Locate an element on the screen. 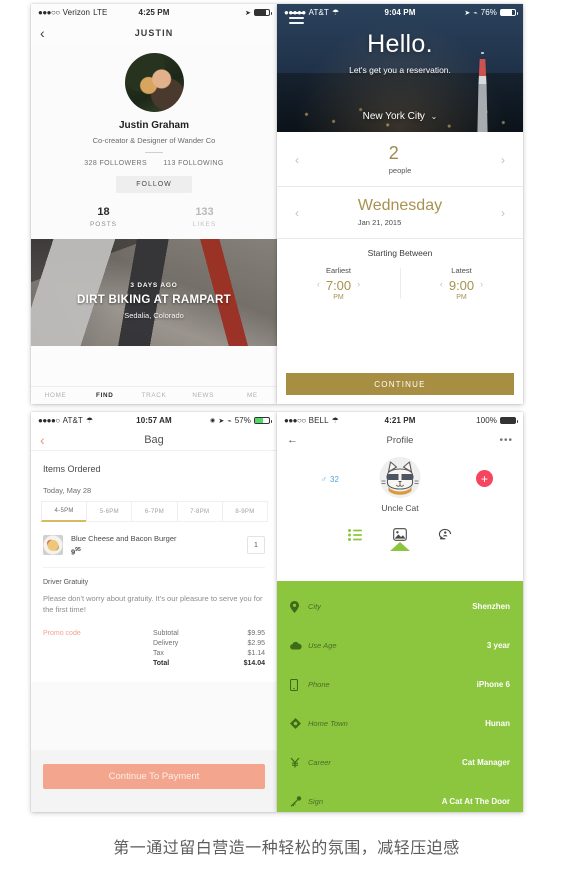 The height and width of the screenshot is (884, 573). age-value: 32 is located at coordinates (334, 479).